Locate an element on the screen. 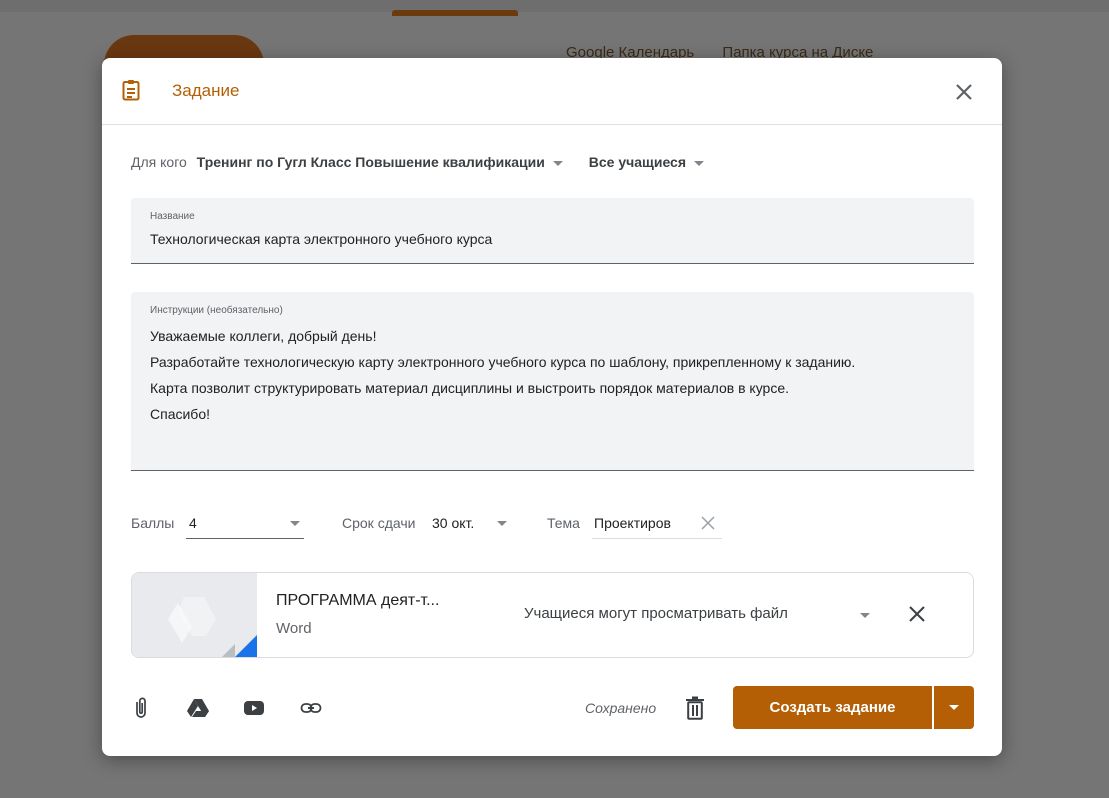 Image resolution: width=1109 pixels, height=798 pixels. trash-icon is located at coordinates (695, 708).